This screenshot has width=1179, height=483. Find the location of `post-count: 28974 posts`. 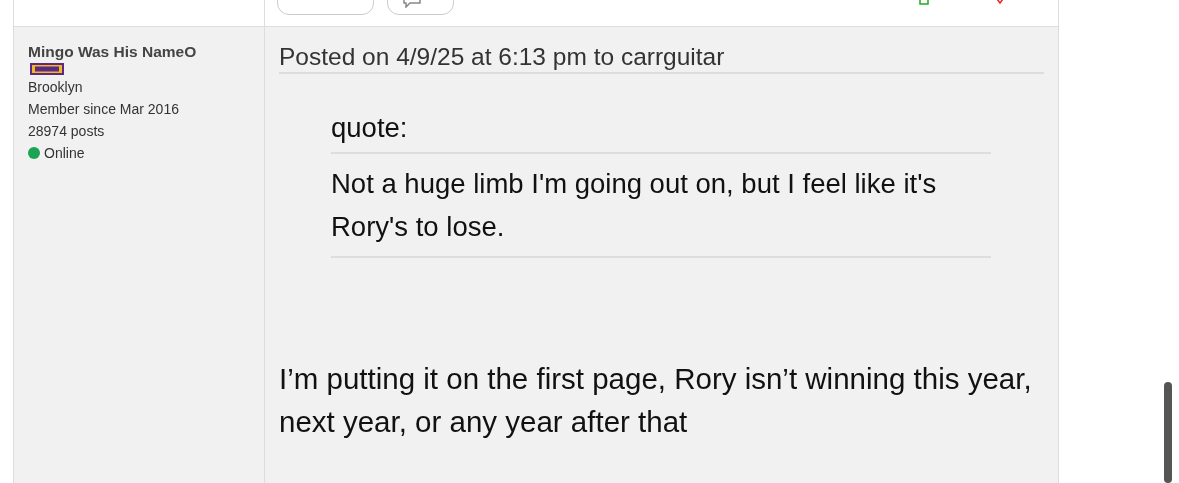

post-count: 28974 posts is located at coordinates (66, 131).